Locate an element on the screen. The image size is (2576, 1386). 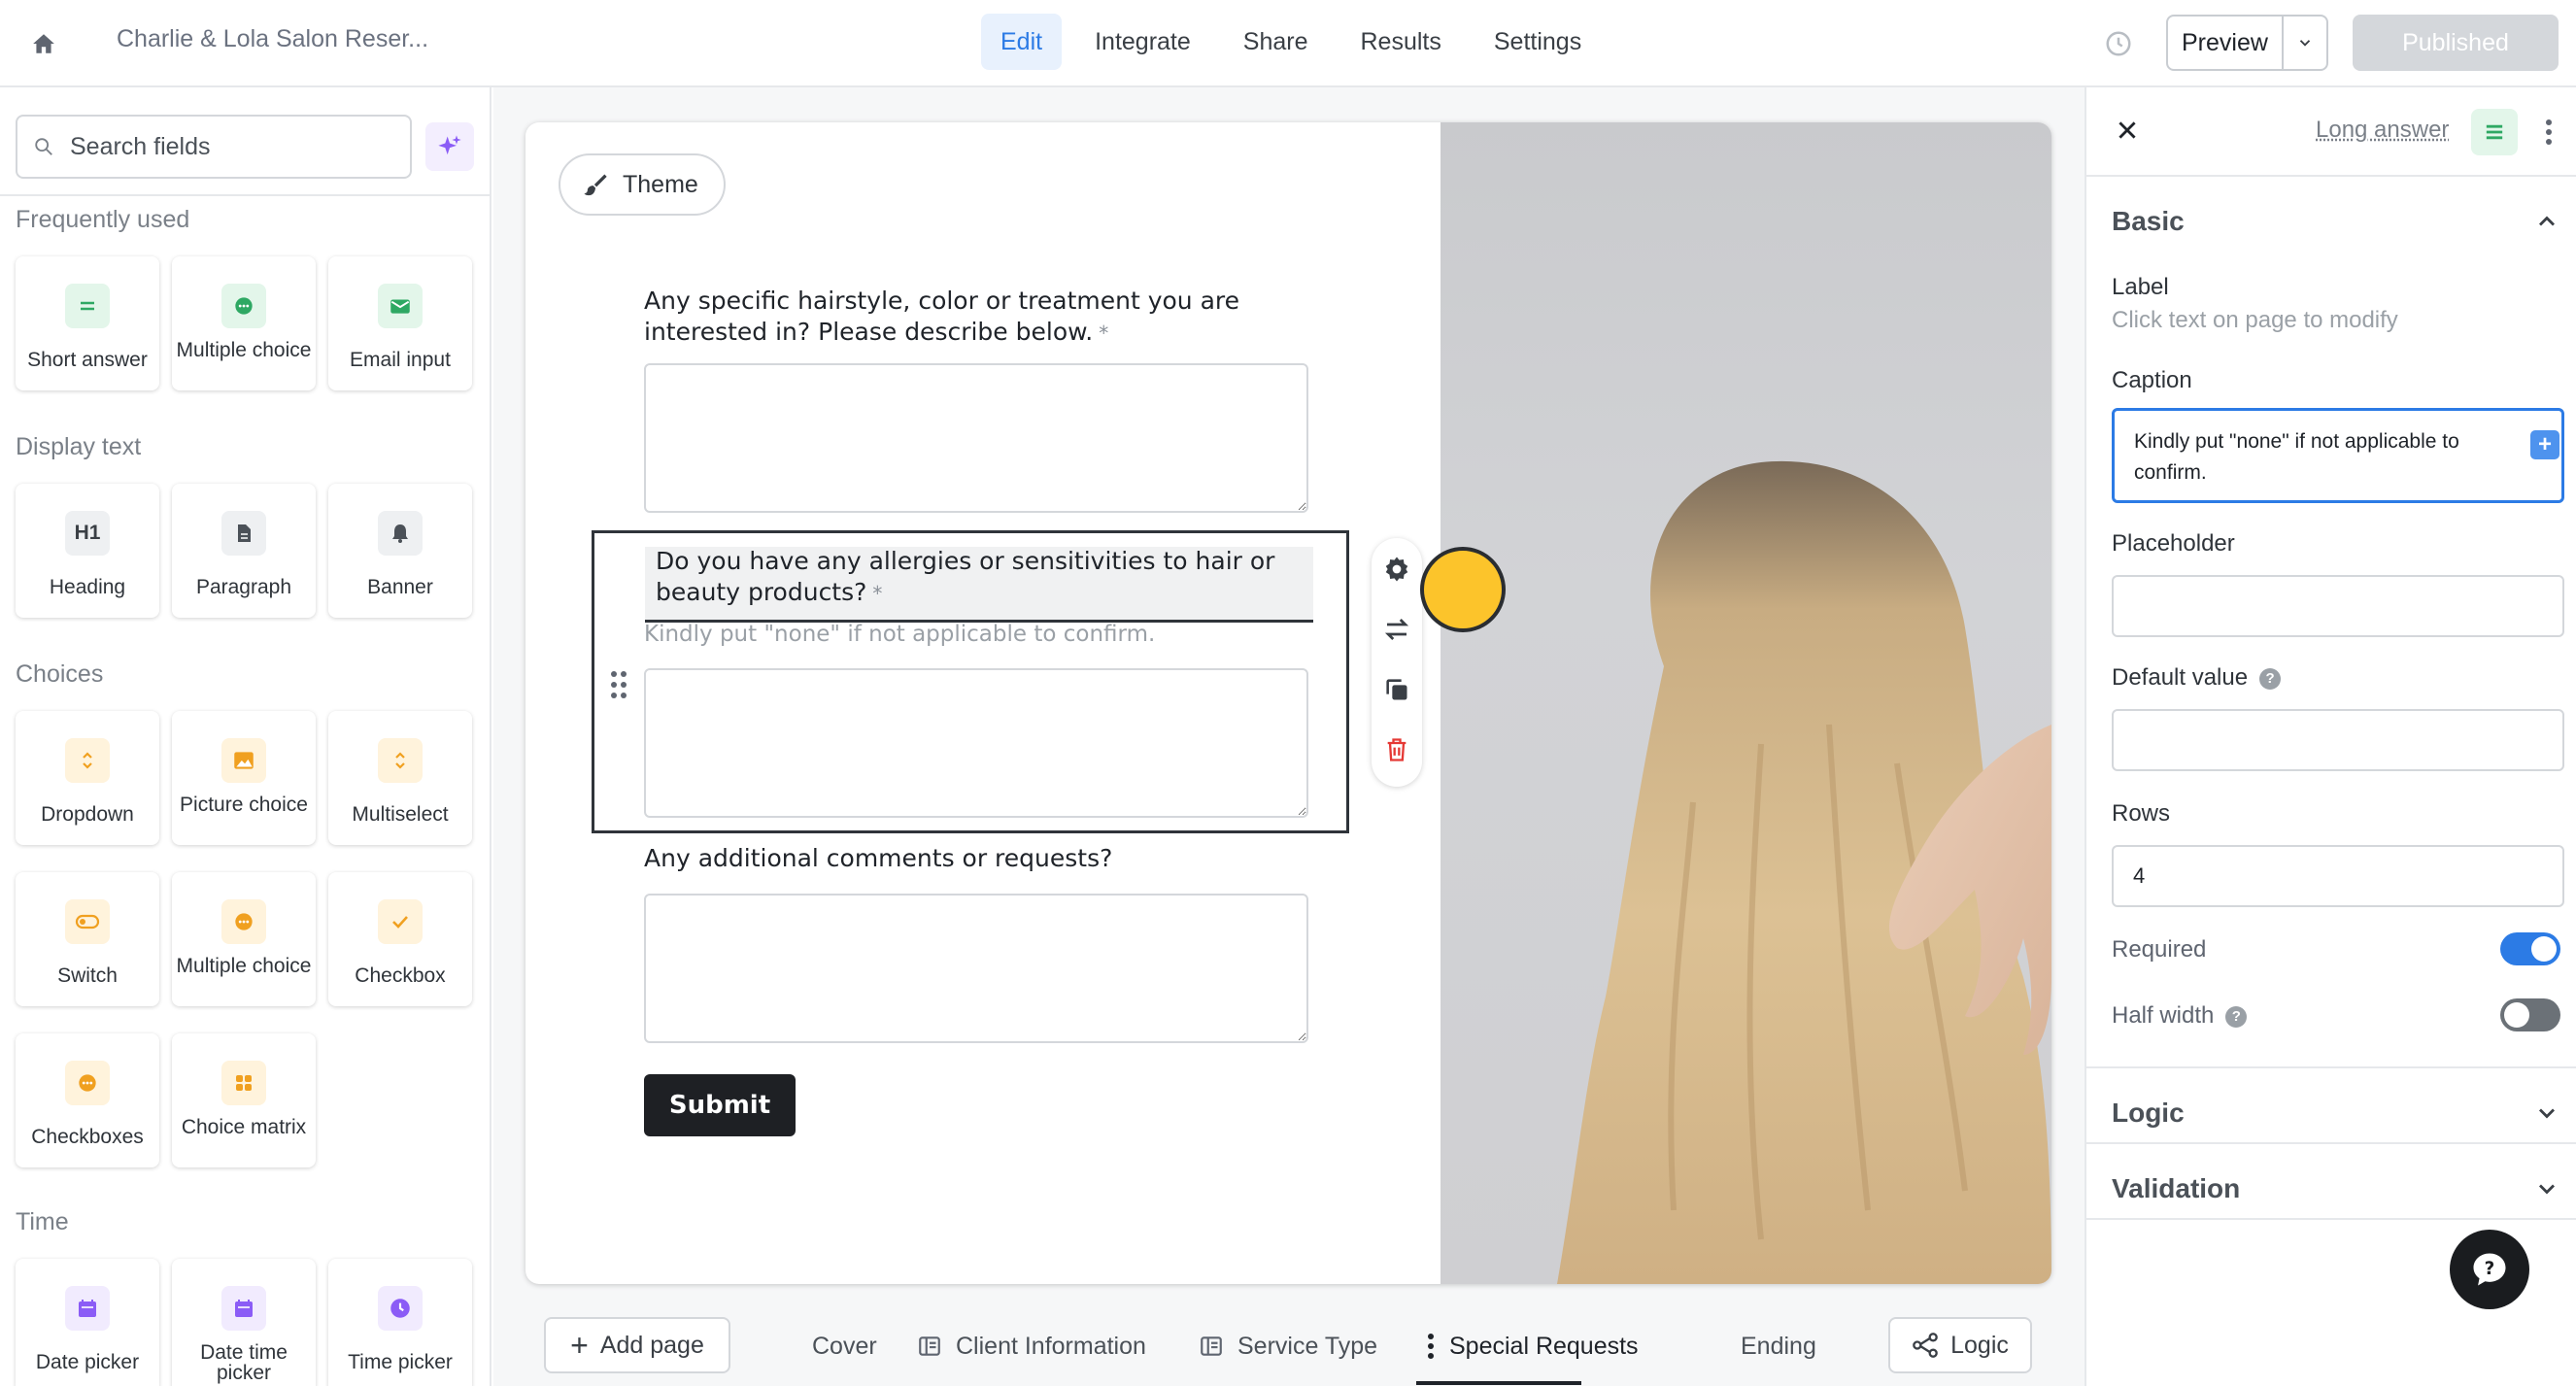
required-toggle is located at coordinates (2530, 949).